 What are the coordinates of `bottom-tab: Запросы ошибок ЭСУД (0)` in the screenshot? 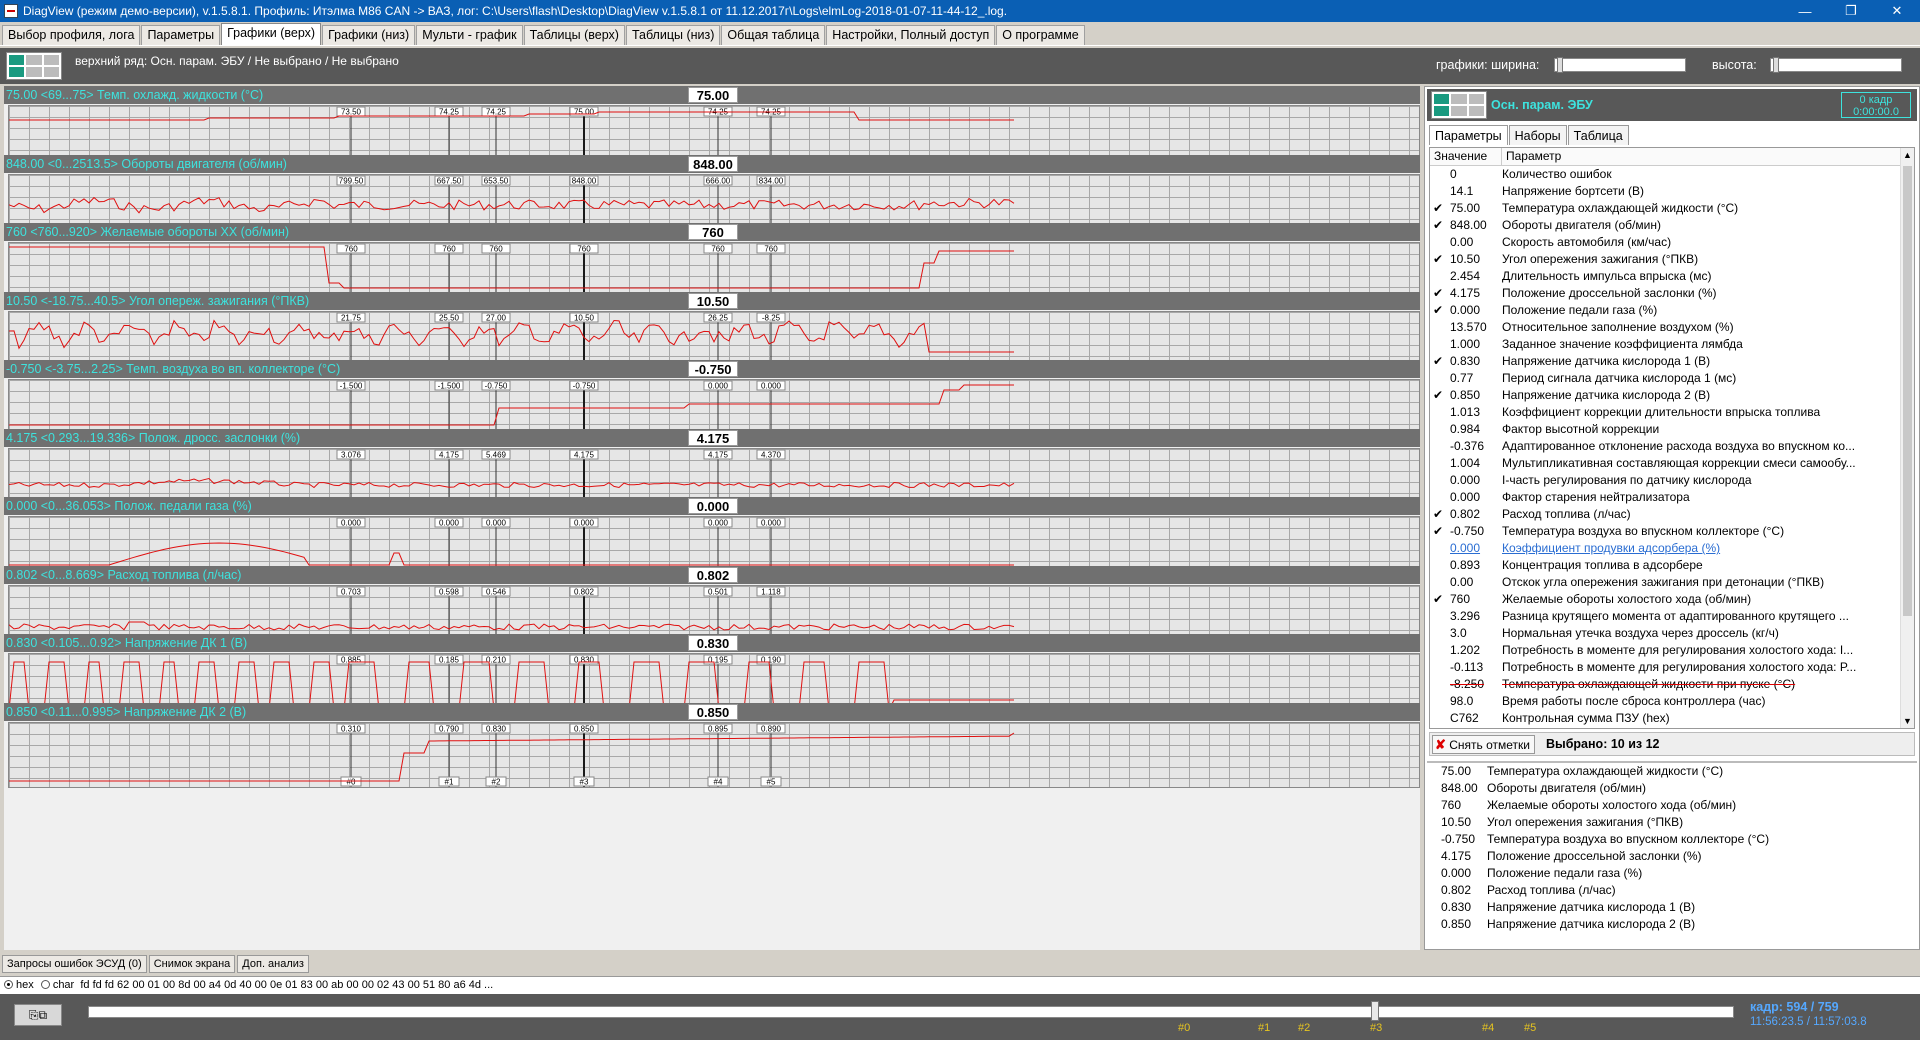 It's located at (74, 964).